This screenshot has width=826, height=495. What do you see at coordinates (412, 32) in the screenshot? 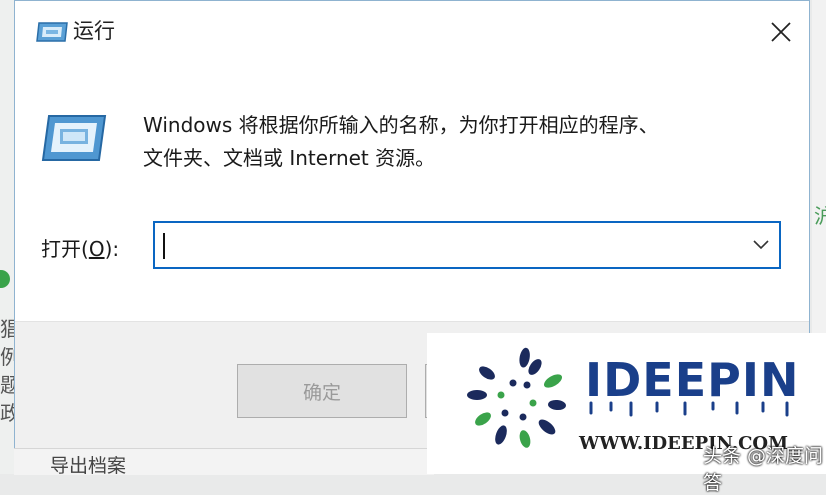
I see `title-bar: 运行` at bounding box center [412, 32].